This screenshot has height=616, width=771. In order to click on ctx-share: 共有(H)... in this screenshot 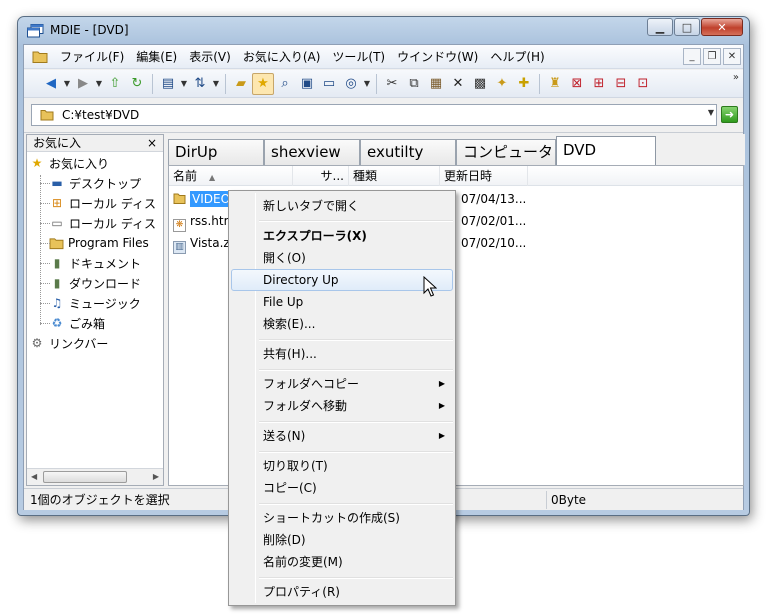, I will do `click(342, 354)`.